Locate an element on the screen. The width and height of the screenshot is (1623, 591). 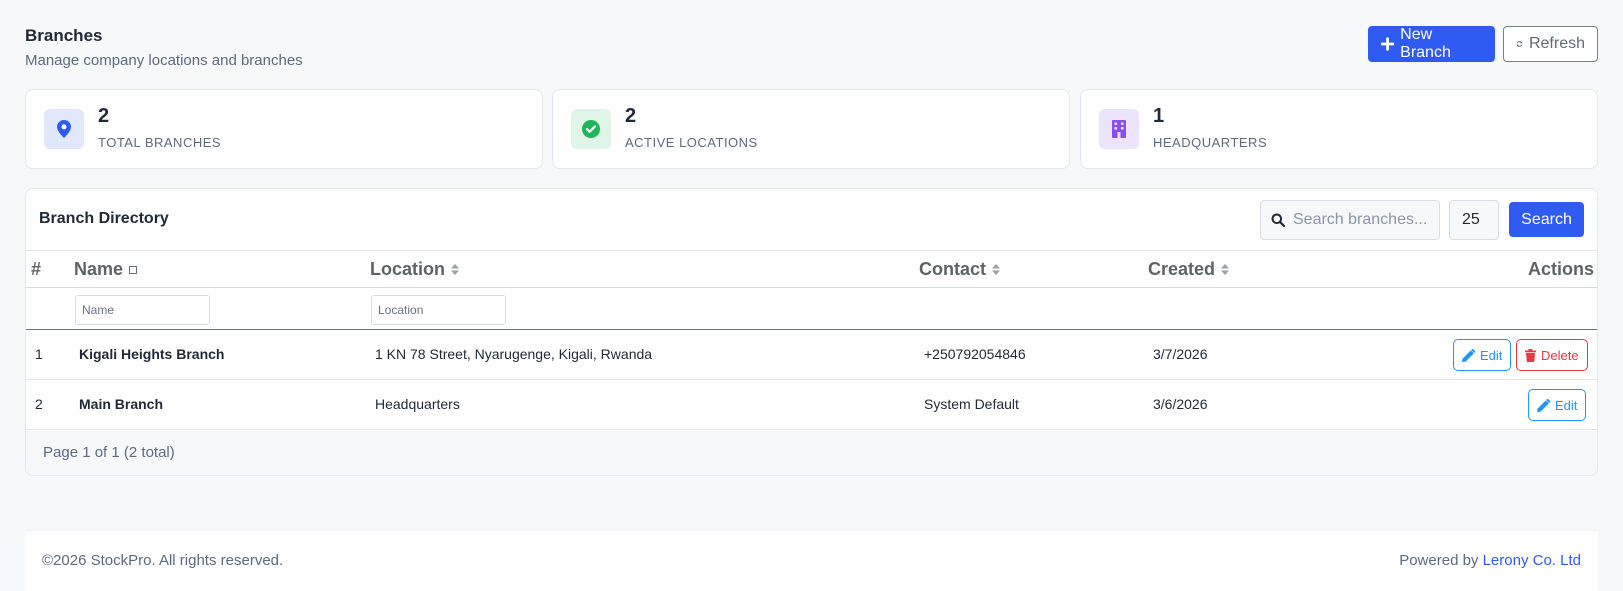
column-label: # is located at coordinates (36, 269).